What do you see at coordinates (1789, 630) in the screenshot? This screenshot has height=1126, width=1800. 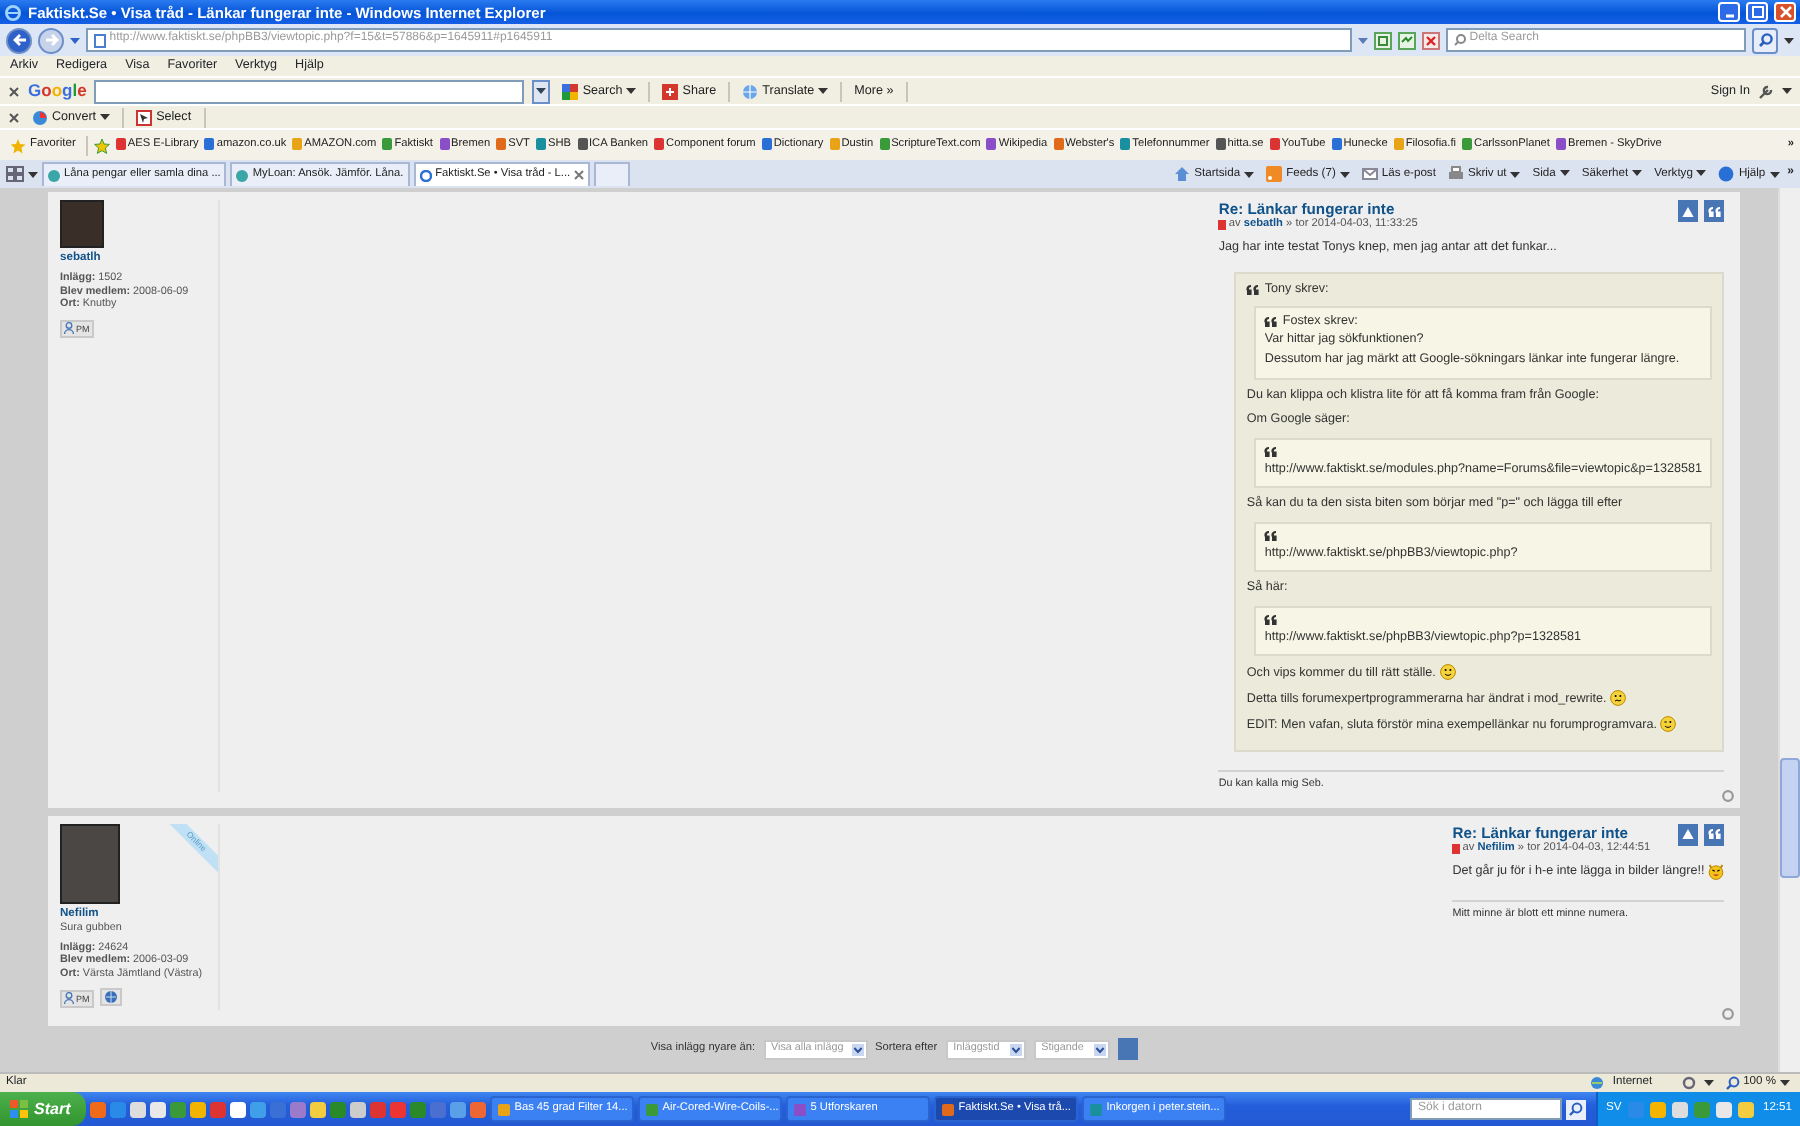 I see `scrollbar` at bounding box center [1789, 630].